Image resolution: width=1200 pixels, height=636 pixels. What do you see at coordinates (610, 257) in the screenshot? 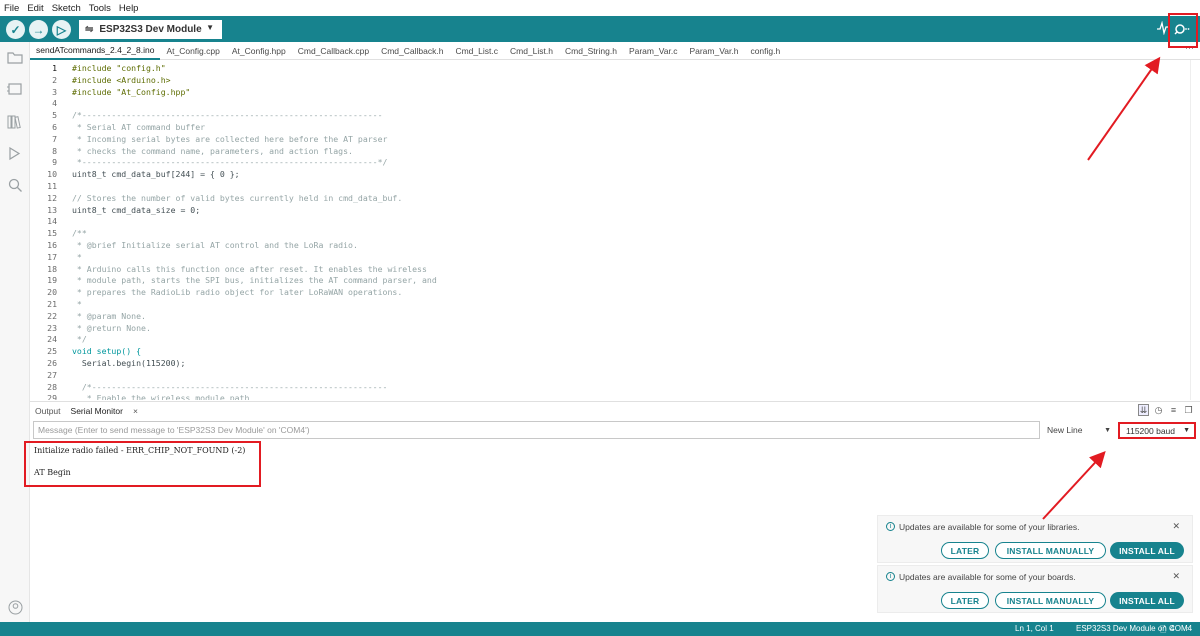
I see `code-line: 17 *` at bounding box center [610, 257].